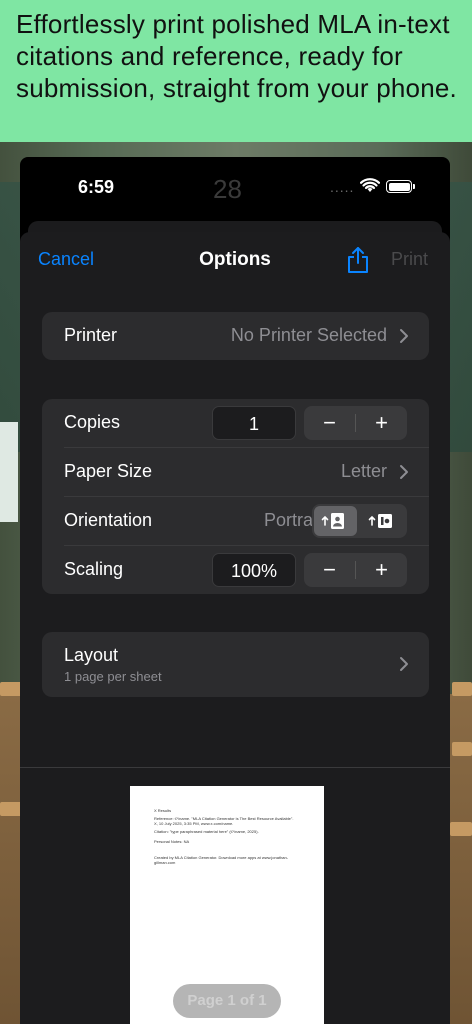 This screenshot has height=1024, width=472. What do you see at coordinates (380, 521) in the screenshot?
I see `landscape-icon` at bounding box center [380, 521].